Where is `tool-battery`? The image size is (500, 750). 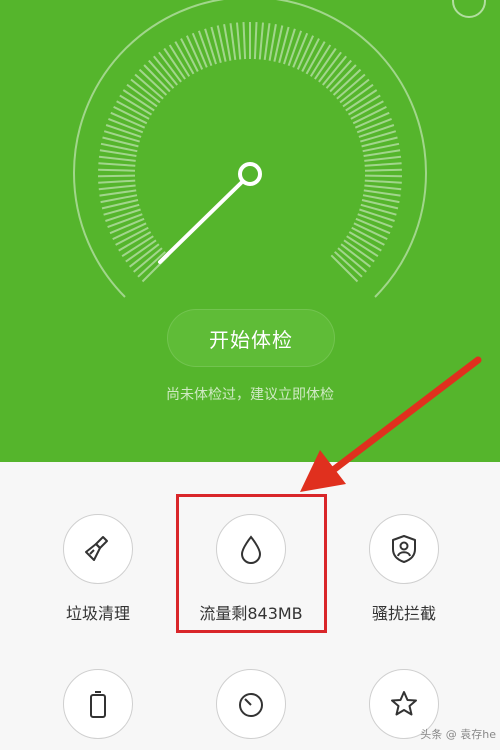
tool-battery is located at coordinates (98, 704).